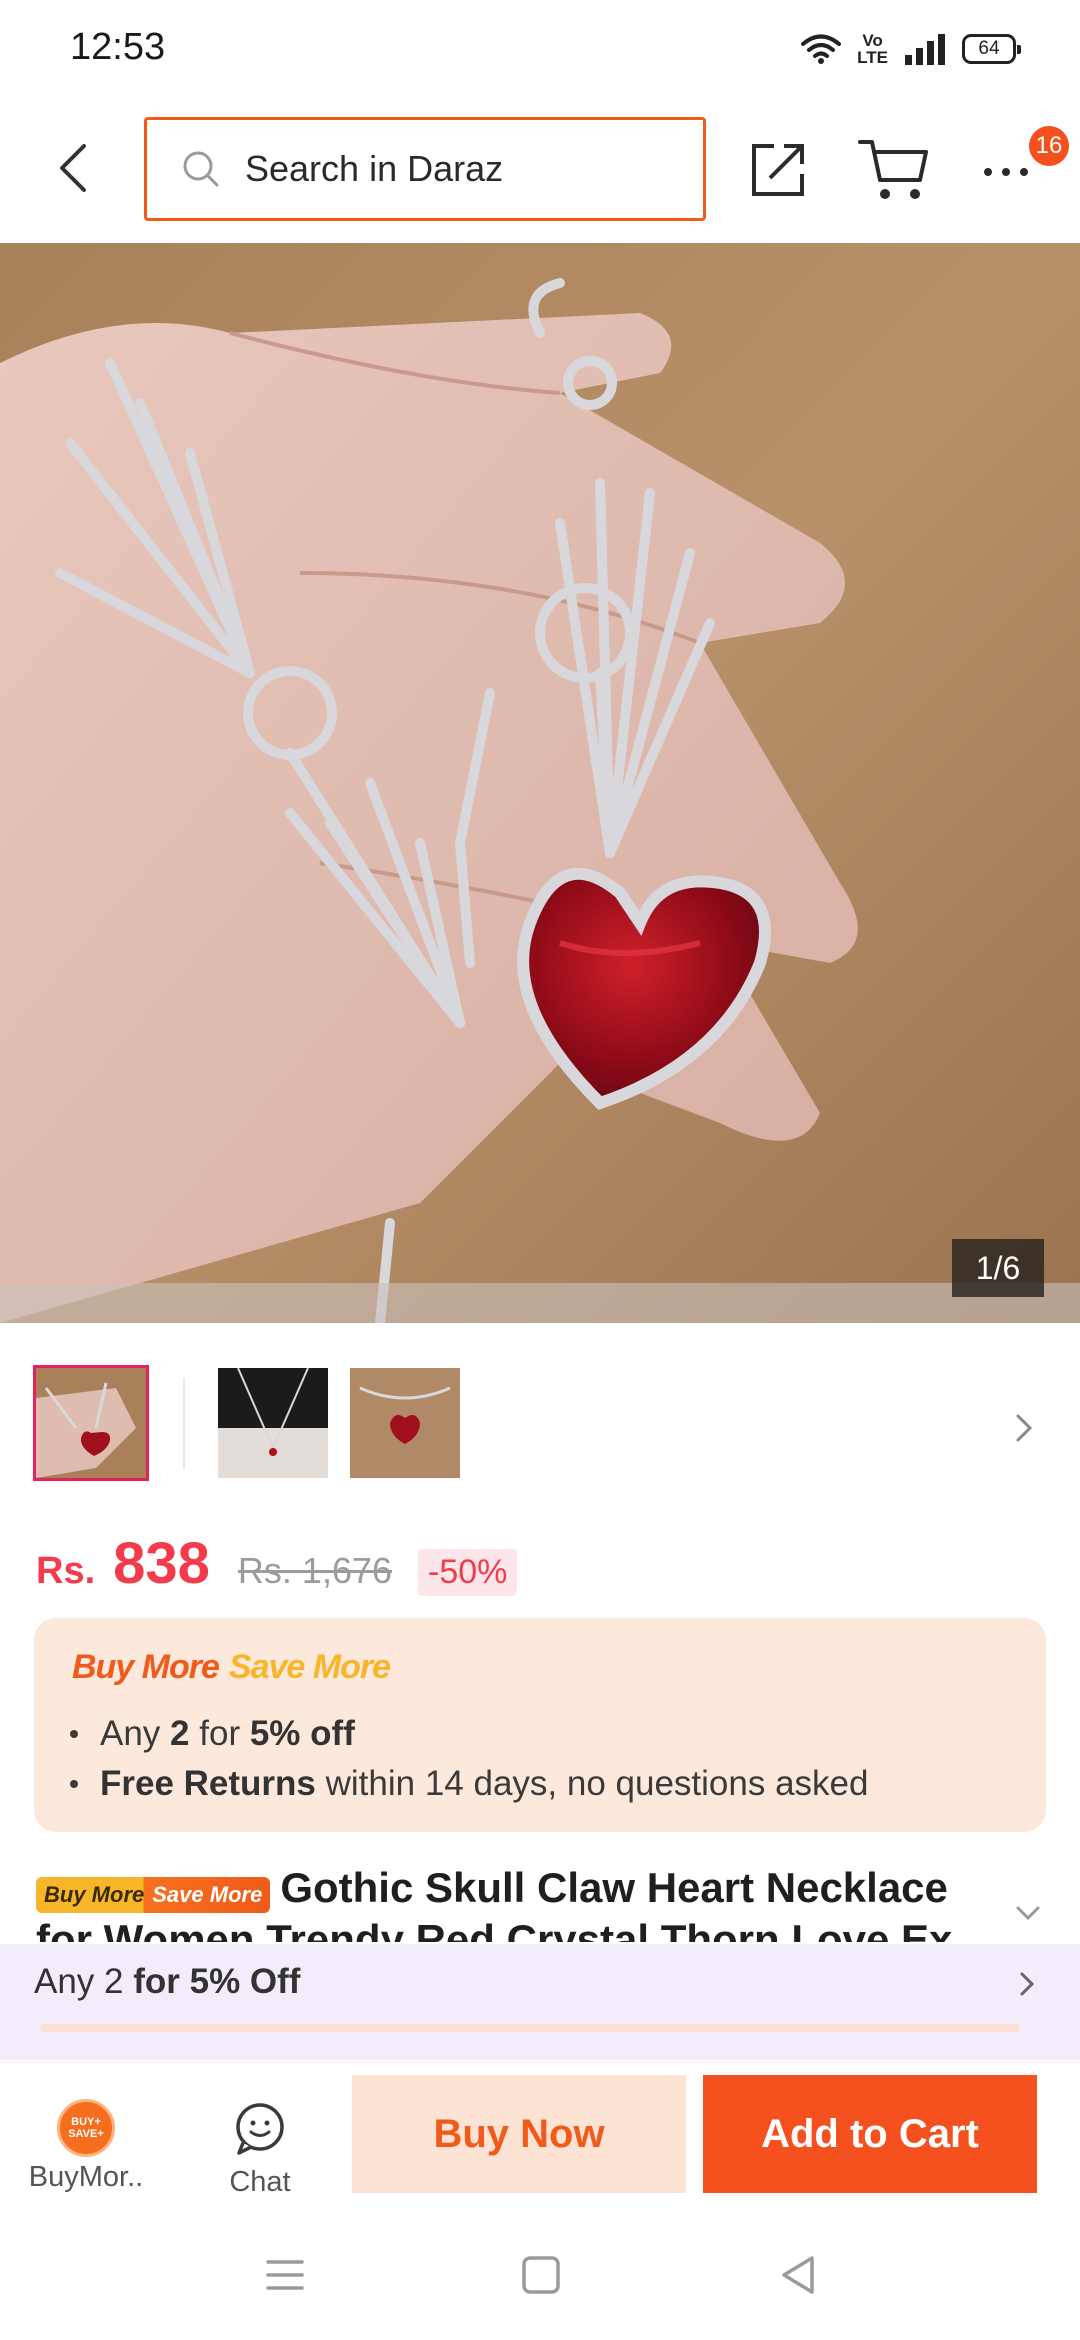 This screenshot has height=2340, width=1080. I want to click on back-button, so click(73, 168).